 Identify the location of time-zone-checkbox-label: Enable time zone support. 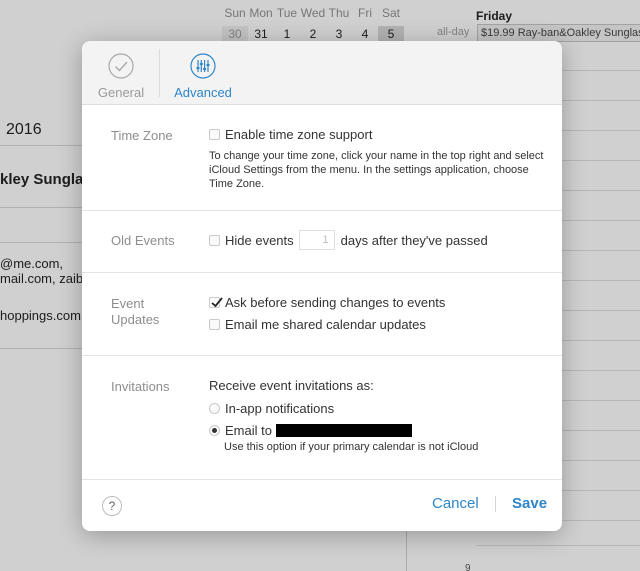
(299, 134).